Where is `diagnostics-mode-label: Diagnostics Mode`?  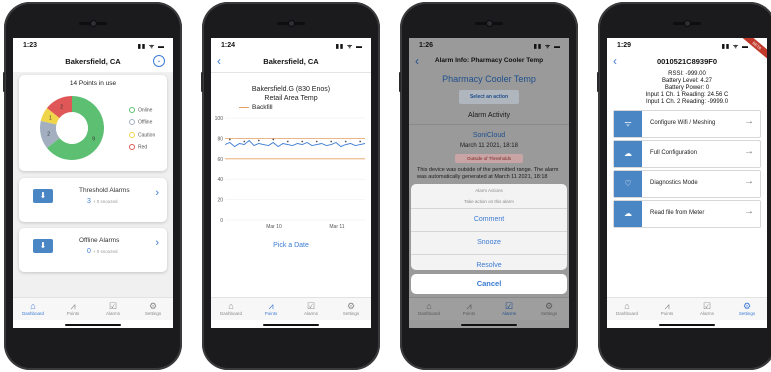 diagnostics-mode-label: Diagnostics Mode is located at coordinates (674, 183).